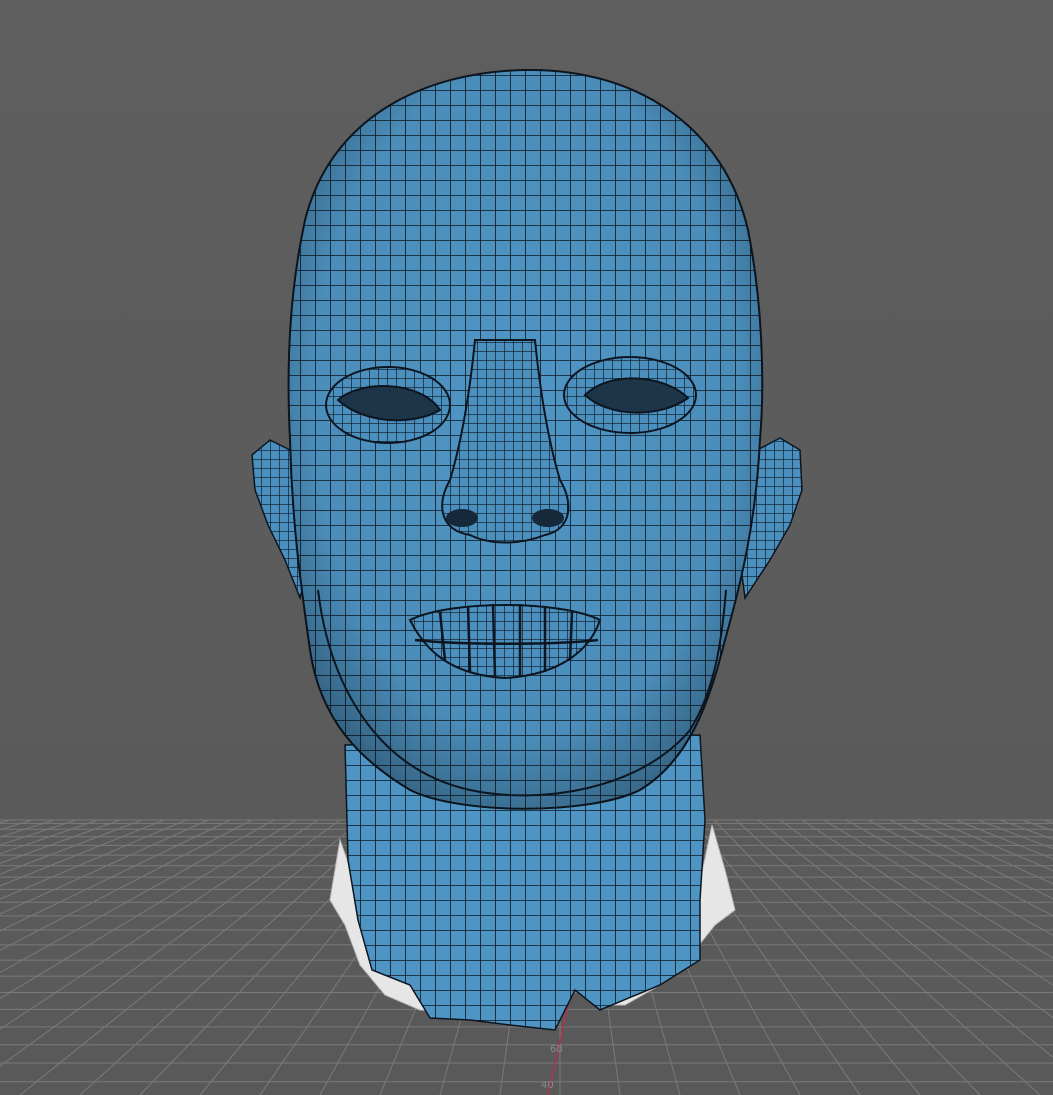 The height and width of the screenshot is (1095, 1053). Describe the element at coordinates (548, 518) in the screenshot. I see `right-nostril` at that location.